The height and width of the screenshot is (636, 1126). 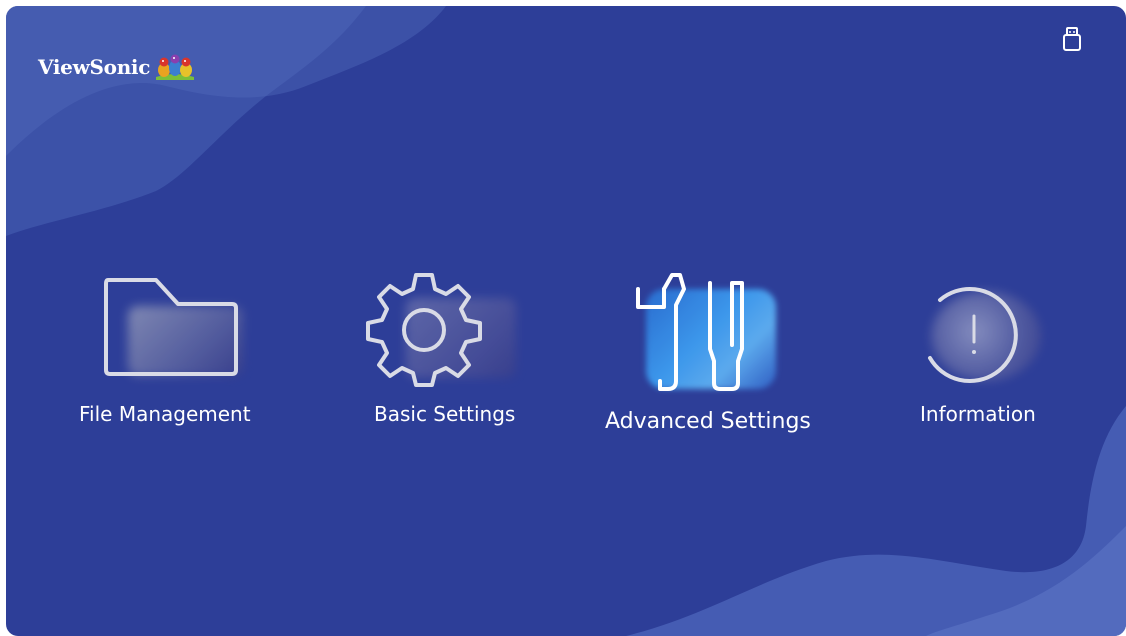 I want to click on info-icon, so click(x=973, y=335).